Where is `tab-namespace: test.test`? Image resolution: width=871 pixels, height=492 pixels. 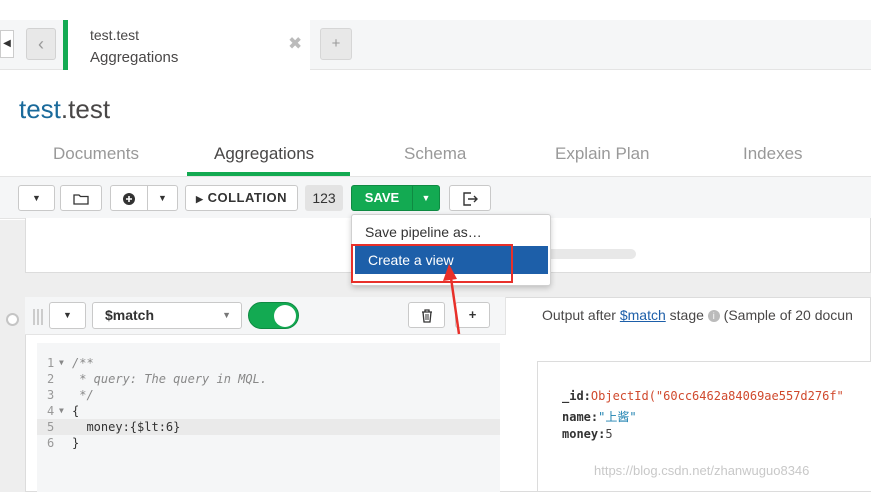 tab-namespace: test.test is located at coordinates (115, 35).